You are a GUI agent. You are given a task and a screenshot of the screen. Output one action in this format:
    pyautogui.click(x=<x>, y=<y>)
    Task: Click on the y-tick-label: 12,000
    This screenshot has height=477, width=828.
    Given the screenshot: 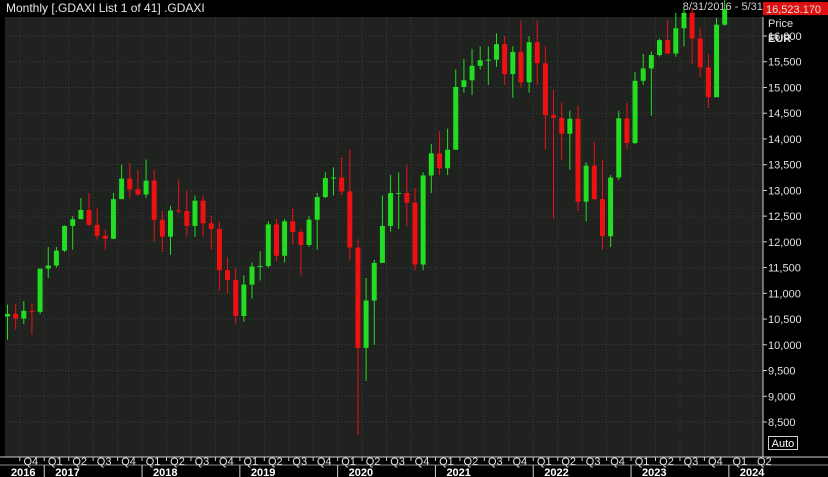 What is the action you would take?
    pyautogui.click(x=785, y=243)
    